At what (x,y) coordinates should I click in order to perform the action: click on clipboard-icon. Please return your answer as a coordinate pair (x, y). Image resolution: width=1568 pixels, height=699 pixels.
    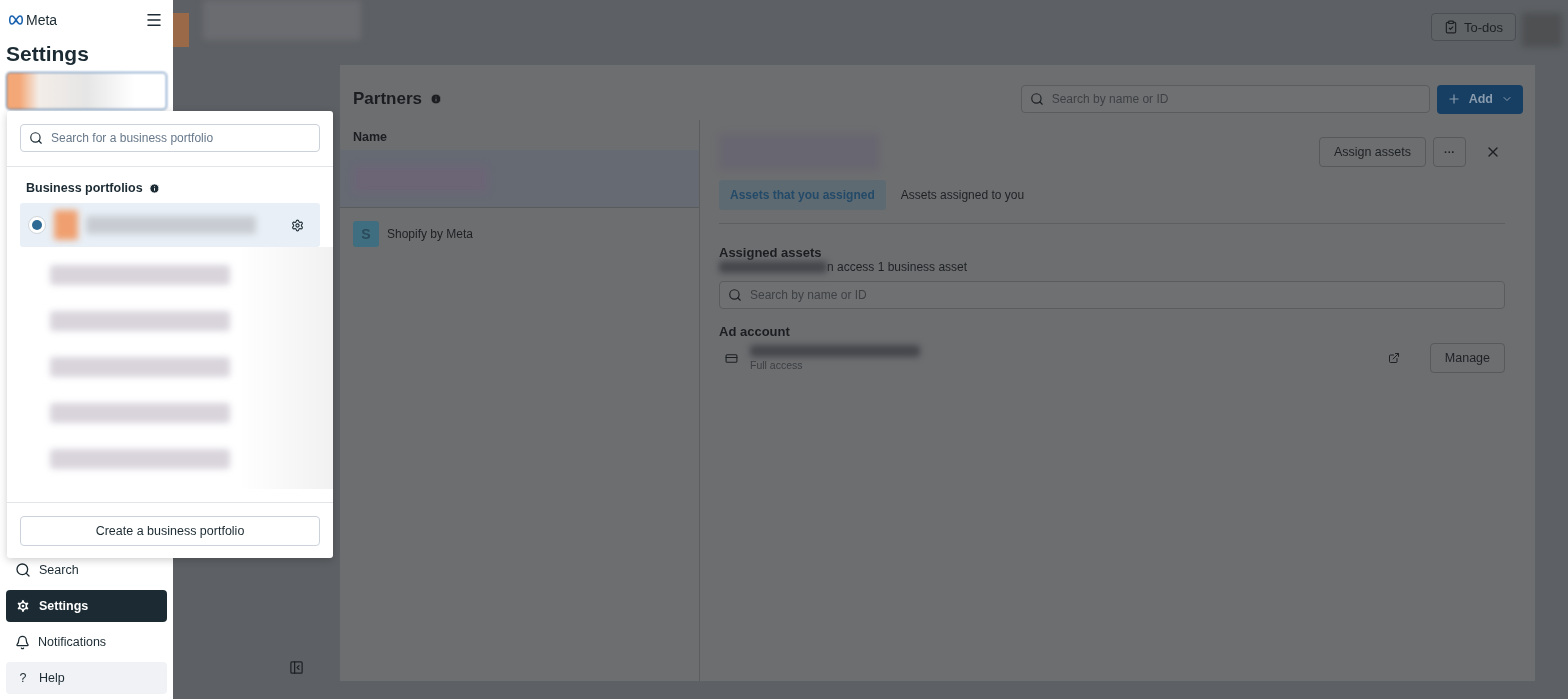
    Looking at the image, I should click on (1450, 27).